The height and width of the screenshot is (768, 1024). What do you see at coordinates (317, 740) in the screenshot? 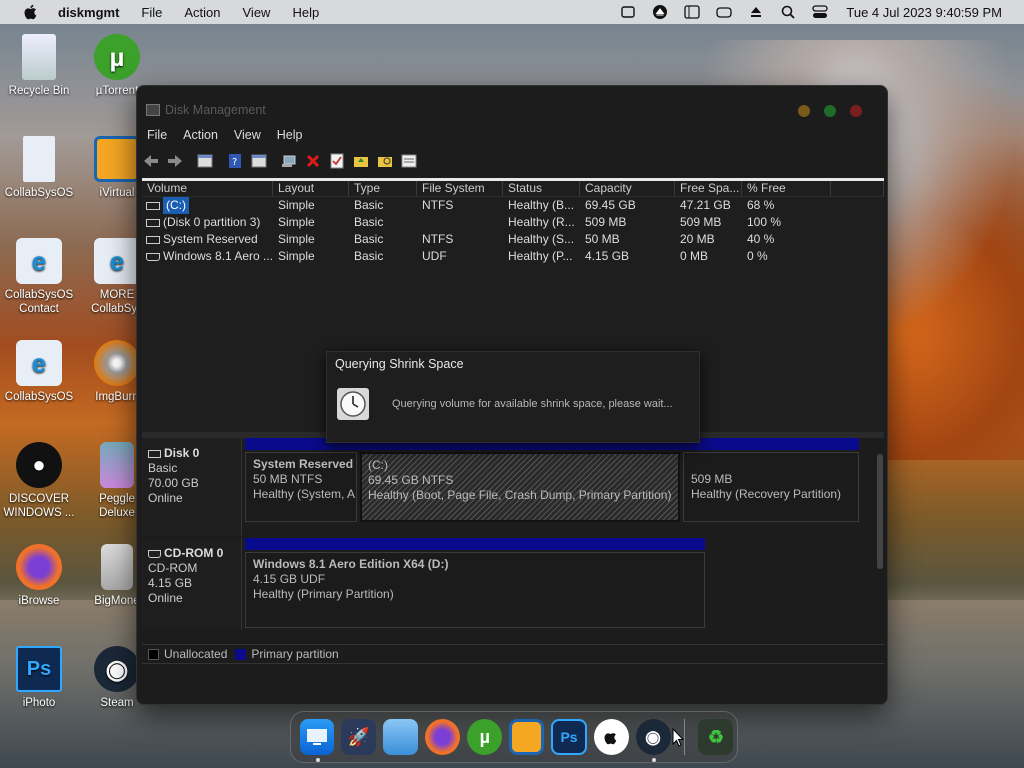
I see `finder-icon` at bounding box center [317, 740].